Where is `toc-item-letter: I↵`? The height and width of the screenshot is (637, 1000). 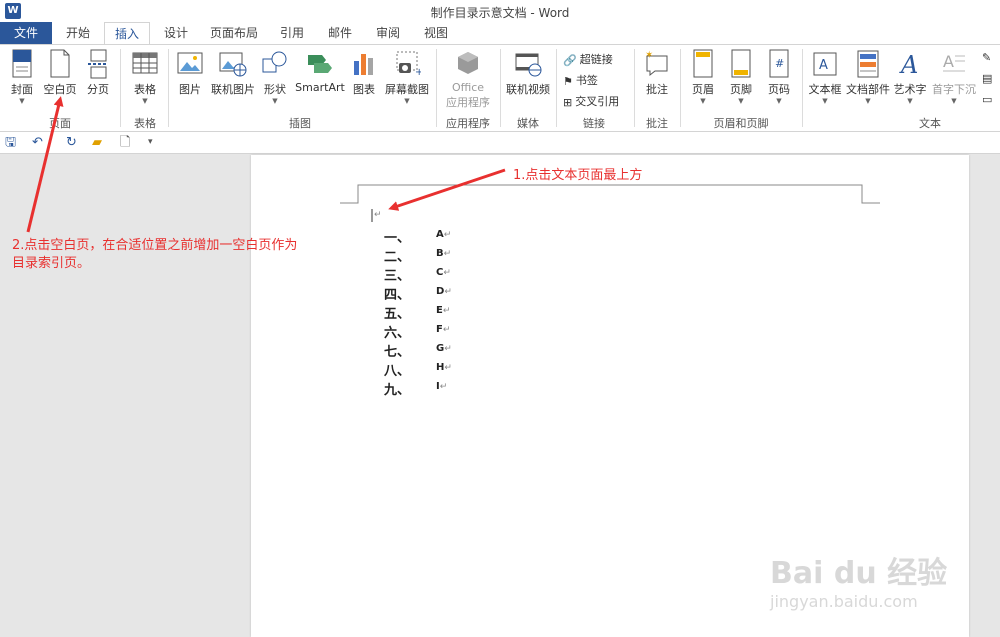 toc-item-letter: I↵ is located at coordinates (442, 386).